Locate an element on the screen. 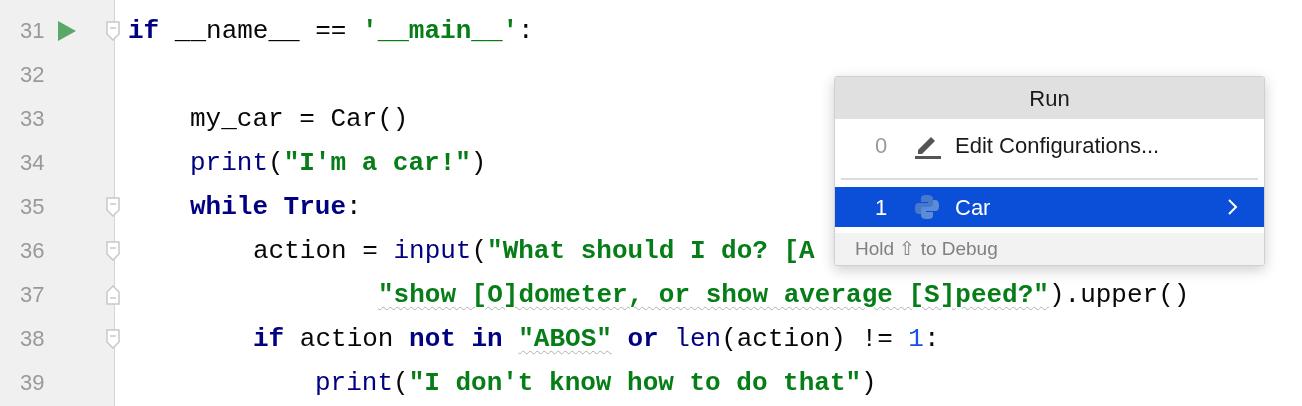 The width and height of the screenshot is (1302, 406). chevron-right-icon is located at coordinates (1233, 207).